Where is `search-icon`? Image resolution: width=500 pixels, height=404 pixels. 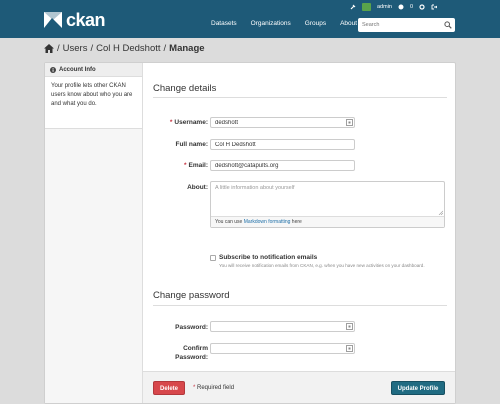 search-icon is located at coordinates (448, 25).